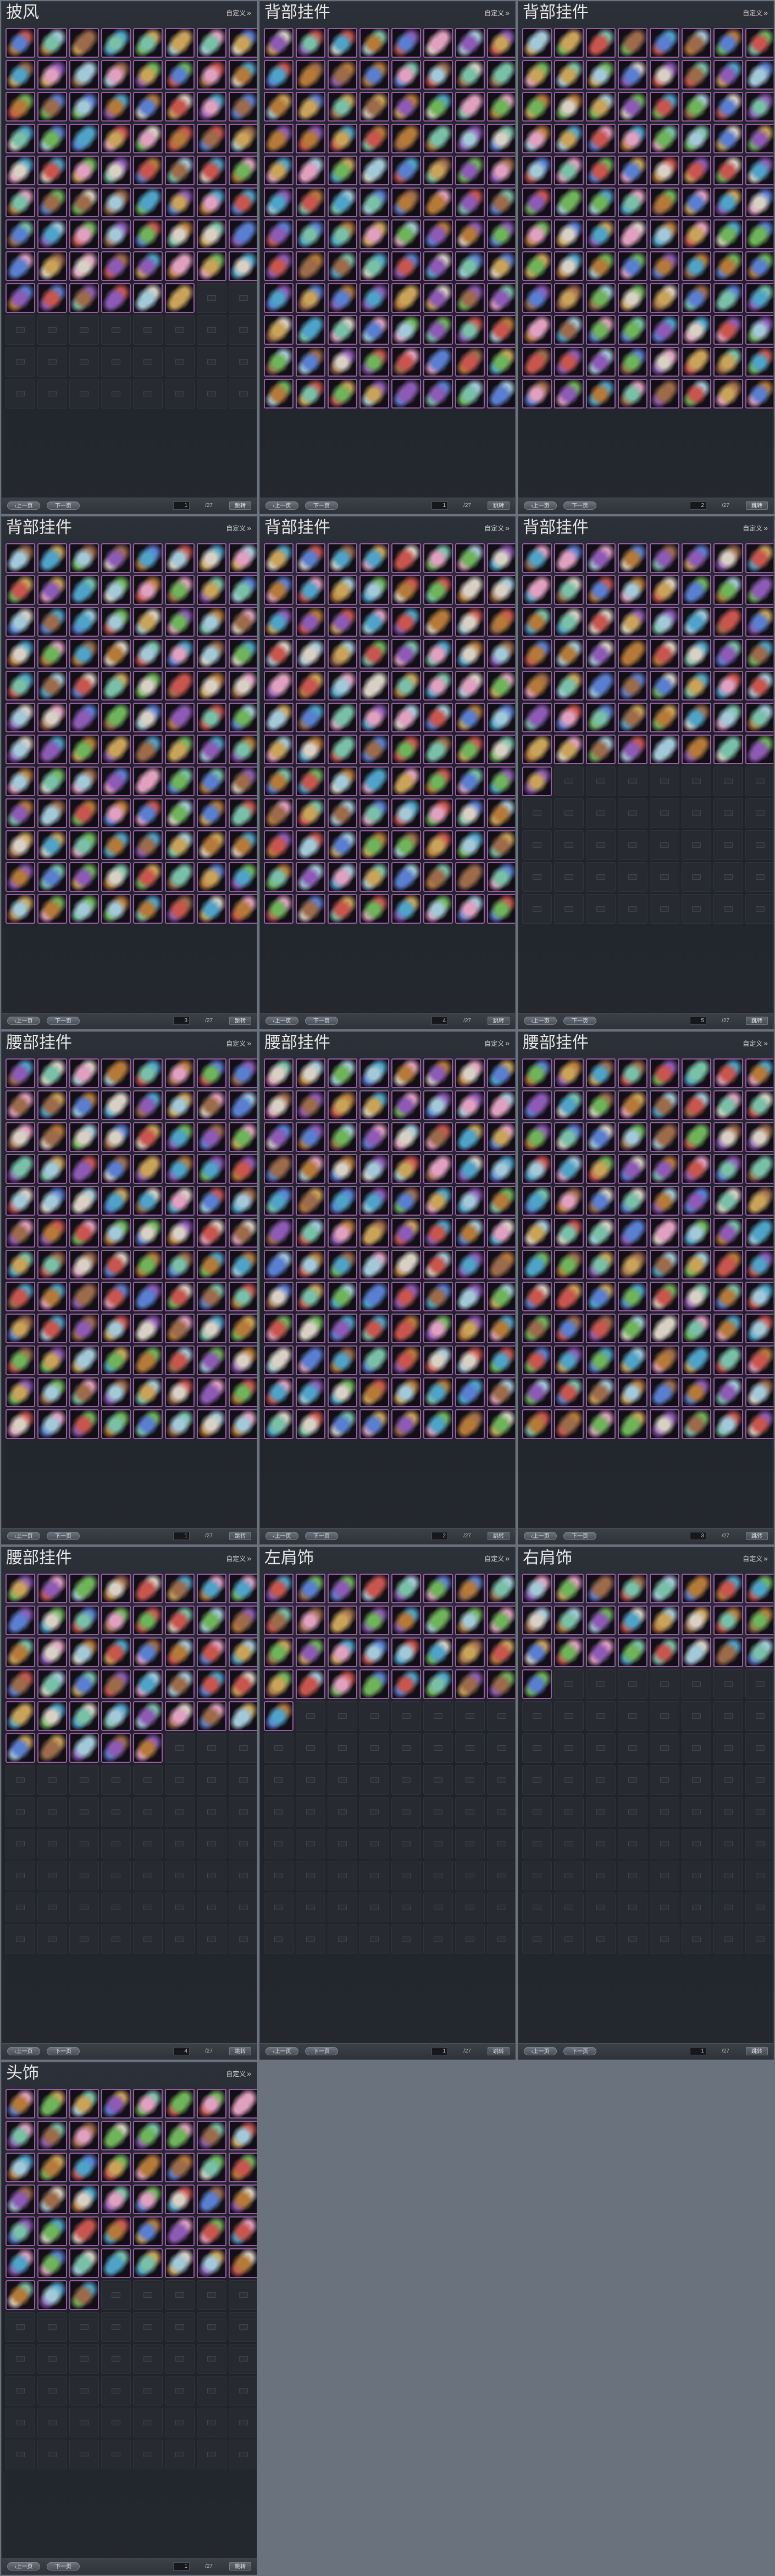 This screenshot has height=2576, width=775. Describe the element at coordinates (23, 1021) in the screenshot. I see `prev-page-button: ‹上一页` at that location.